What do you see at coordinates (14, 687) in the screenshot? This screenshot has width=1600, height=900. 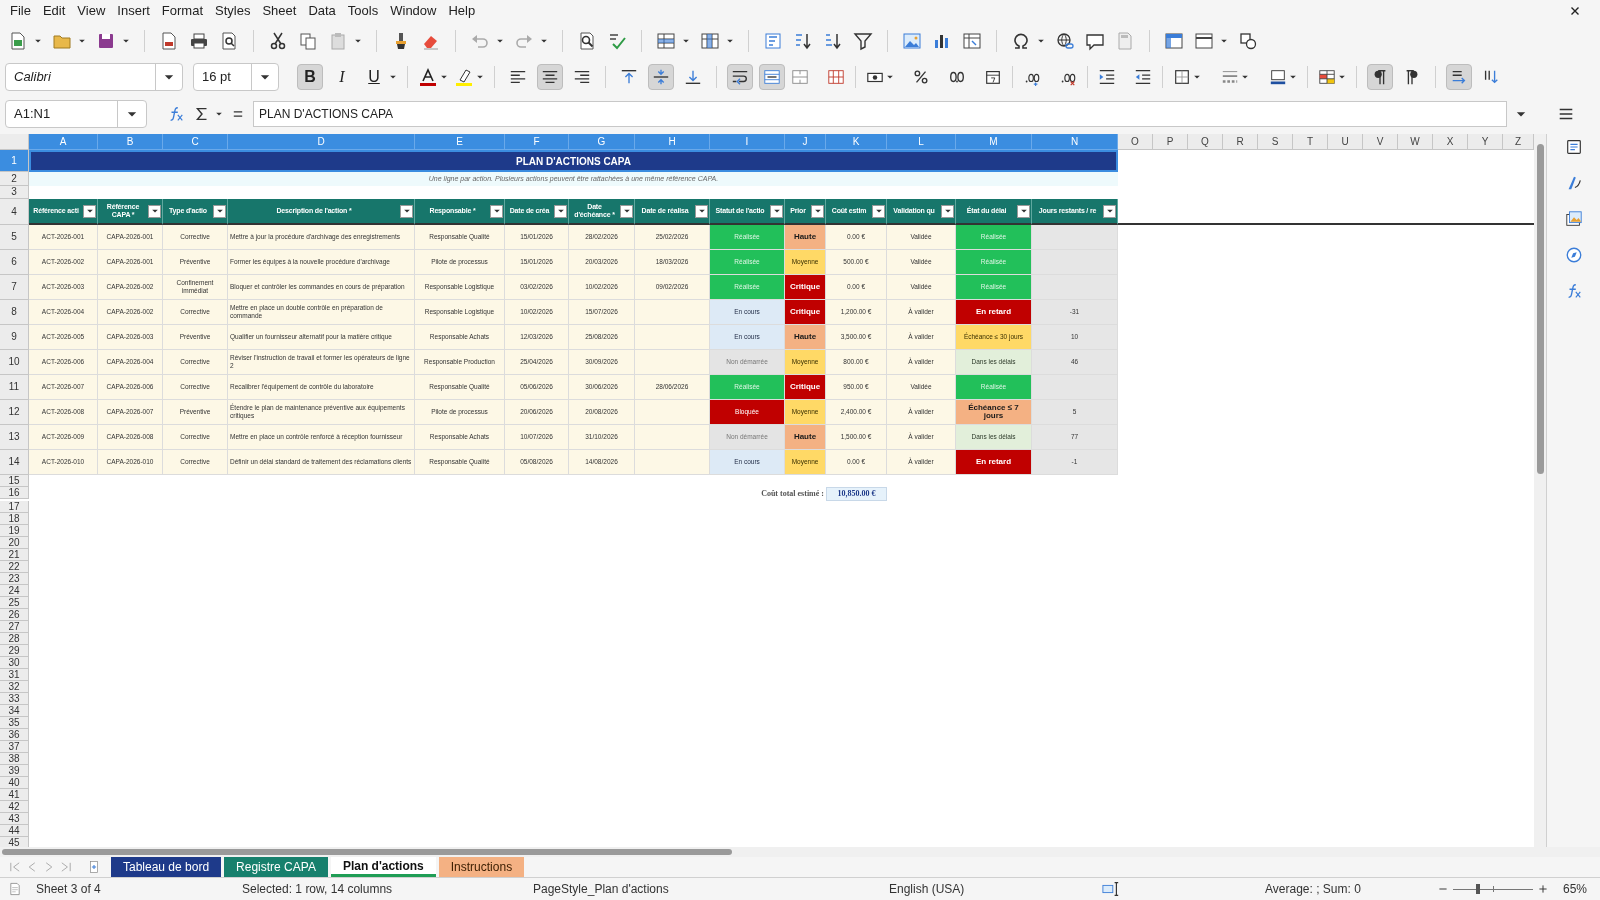 I see `row-header: 32` at bounding box center [14, 687].